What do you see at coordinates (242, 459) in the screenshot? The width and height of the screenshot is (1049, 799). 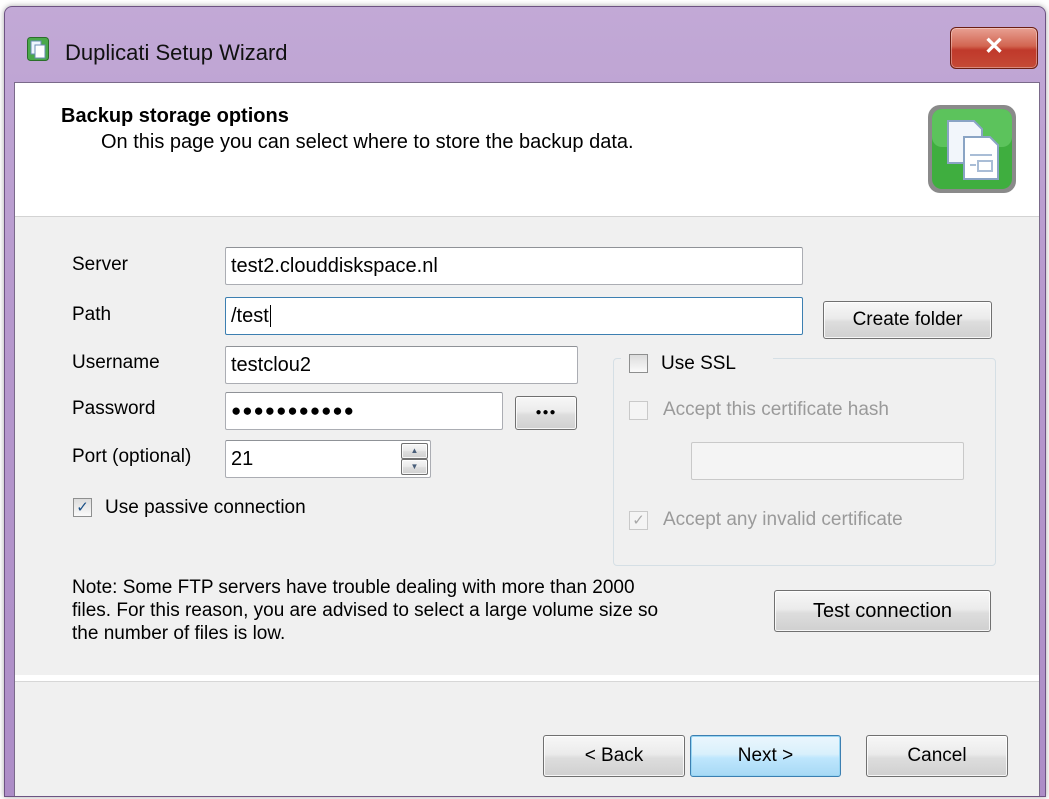 I see `port-value: 21` at bounding box center [242, 459].